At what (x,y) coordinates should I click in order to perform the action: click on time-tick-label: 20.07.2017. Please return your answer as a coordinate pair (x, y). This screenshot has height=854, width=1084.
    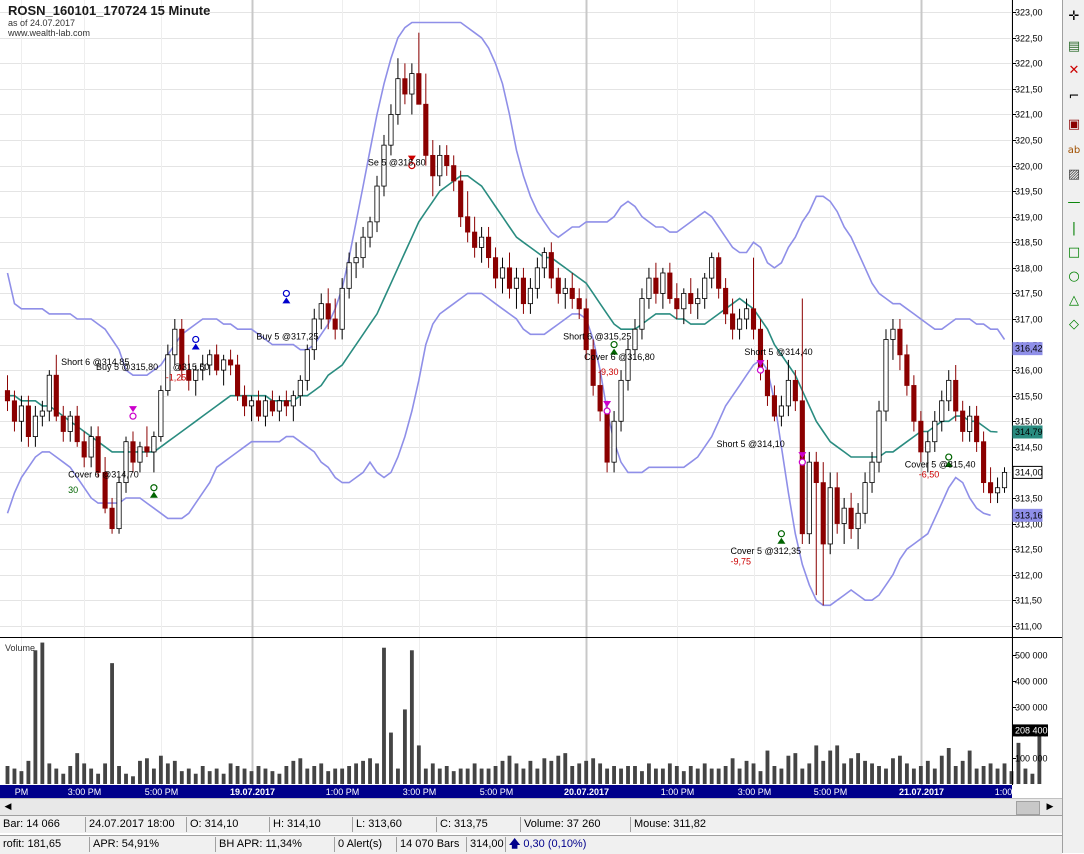
    Looking at the image, I should click on (586, 792).